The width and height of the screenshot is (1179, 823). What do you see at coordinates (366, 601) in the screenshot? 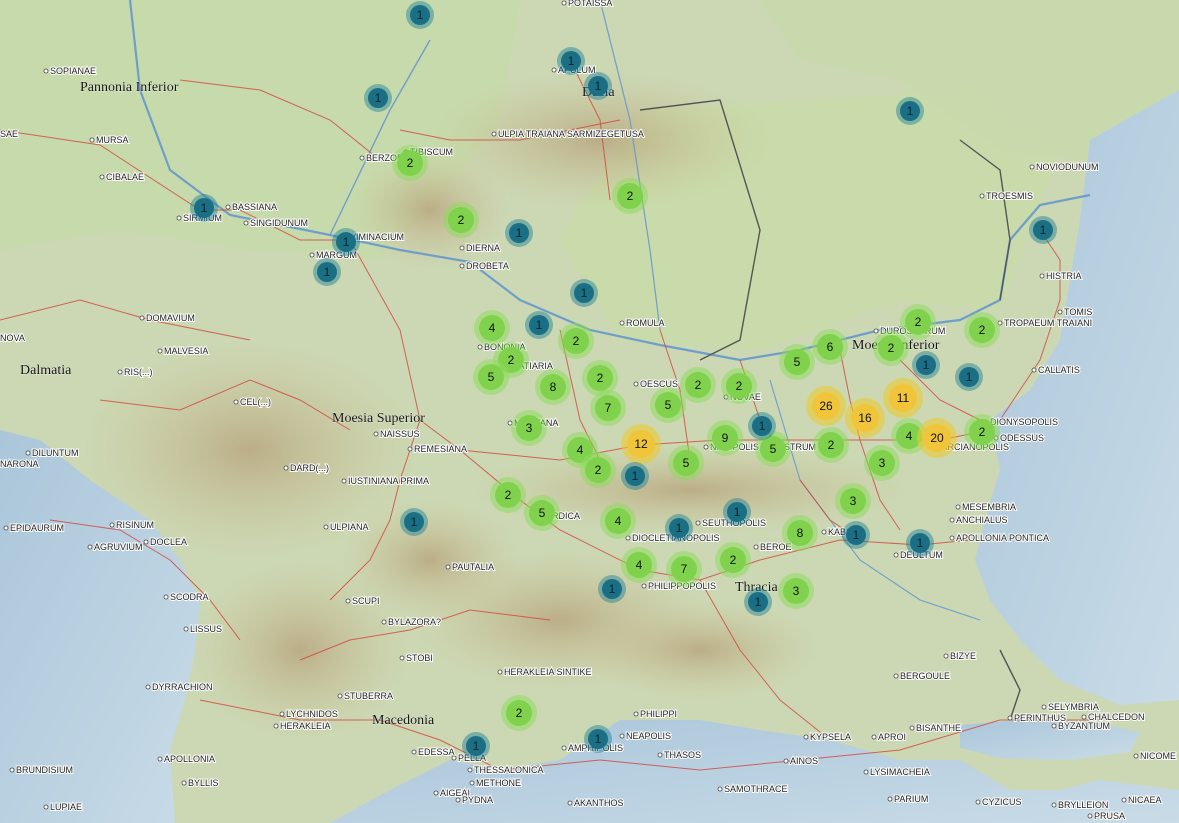
I see `place-name: SCUPI` at bounding box center [366, 601].